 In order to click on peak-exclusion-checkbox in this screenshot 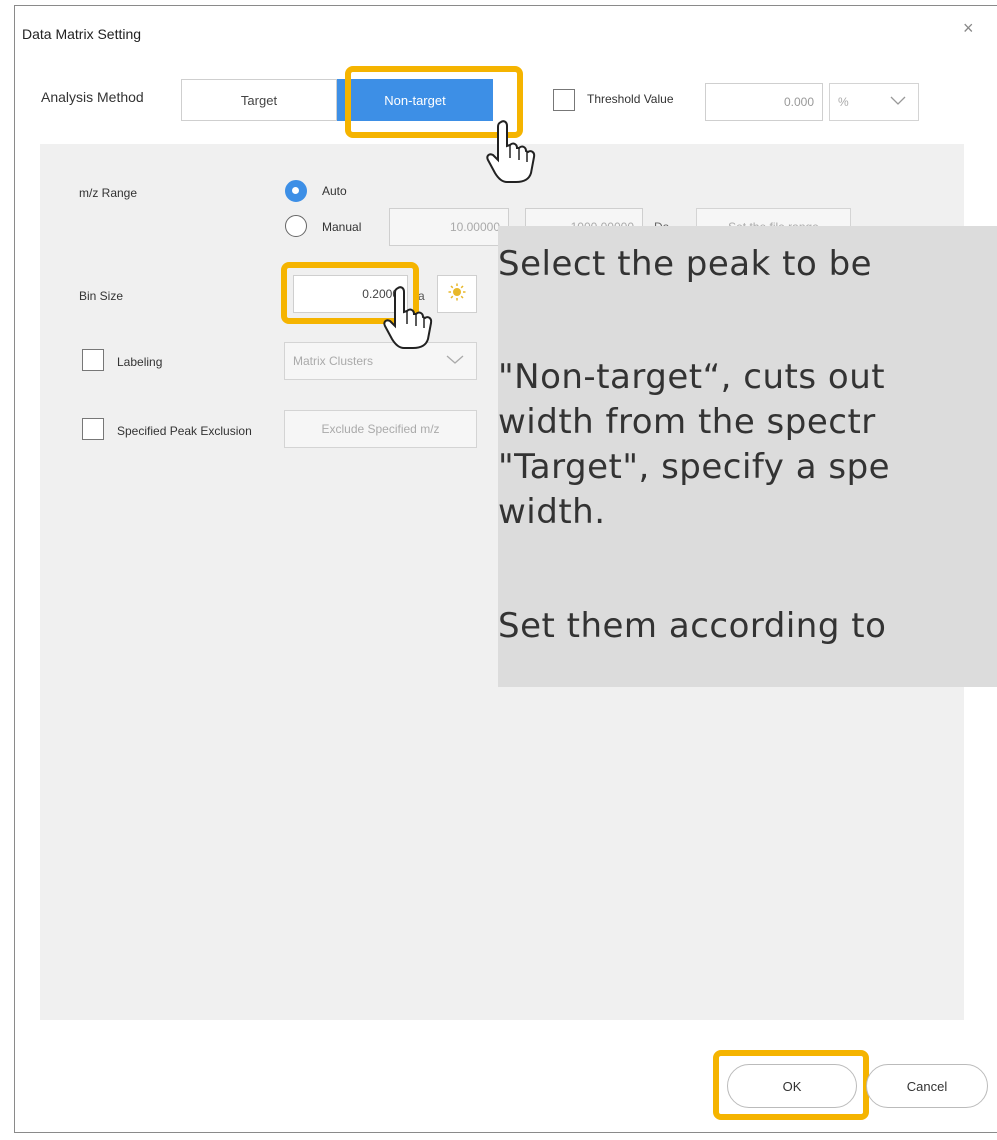, I will do `click(93, 429)`.